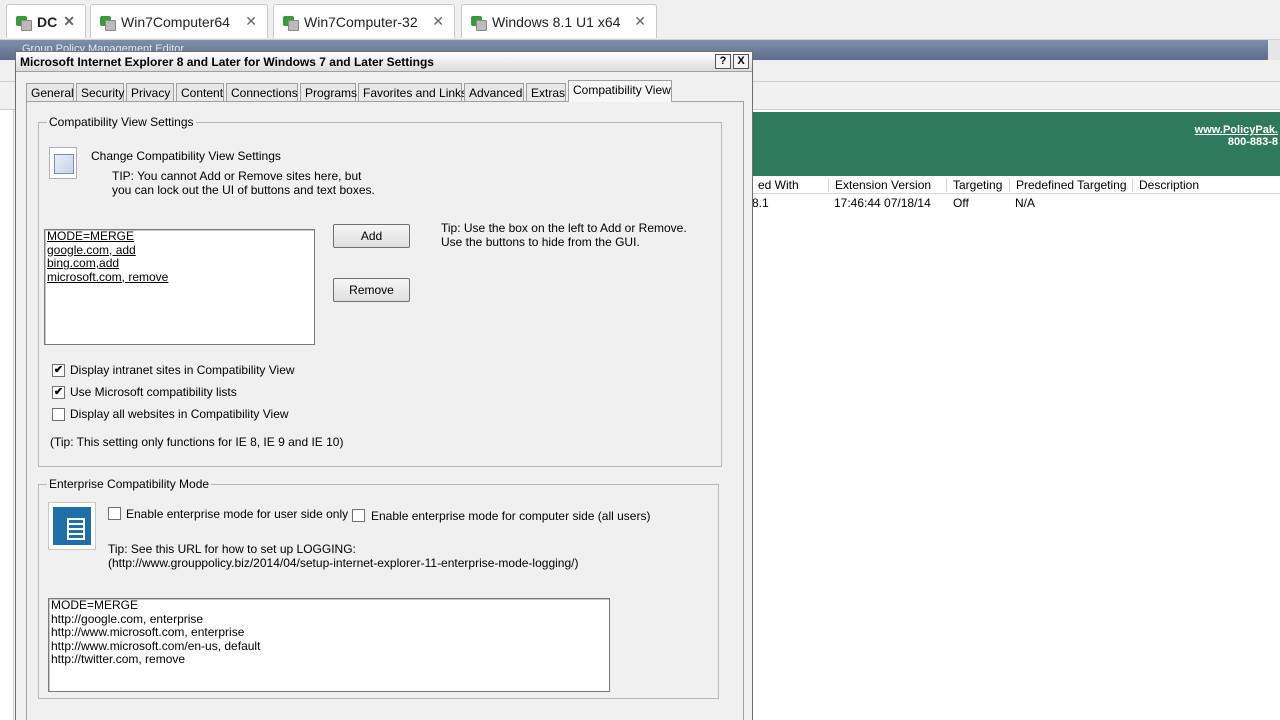  What do you see at coordinates (961, 203) in the screenshot?
I see `cell-targeting: Off` at bounding box center [961, 203].